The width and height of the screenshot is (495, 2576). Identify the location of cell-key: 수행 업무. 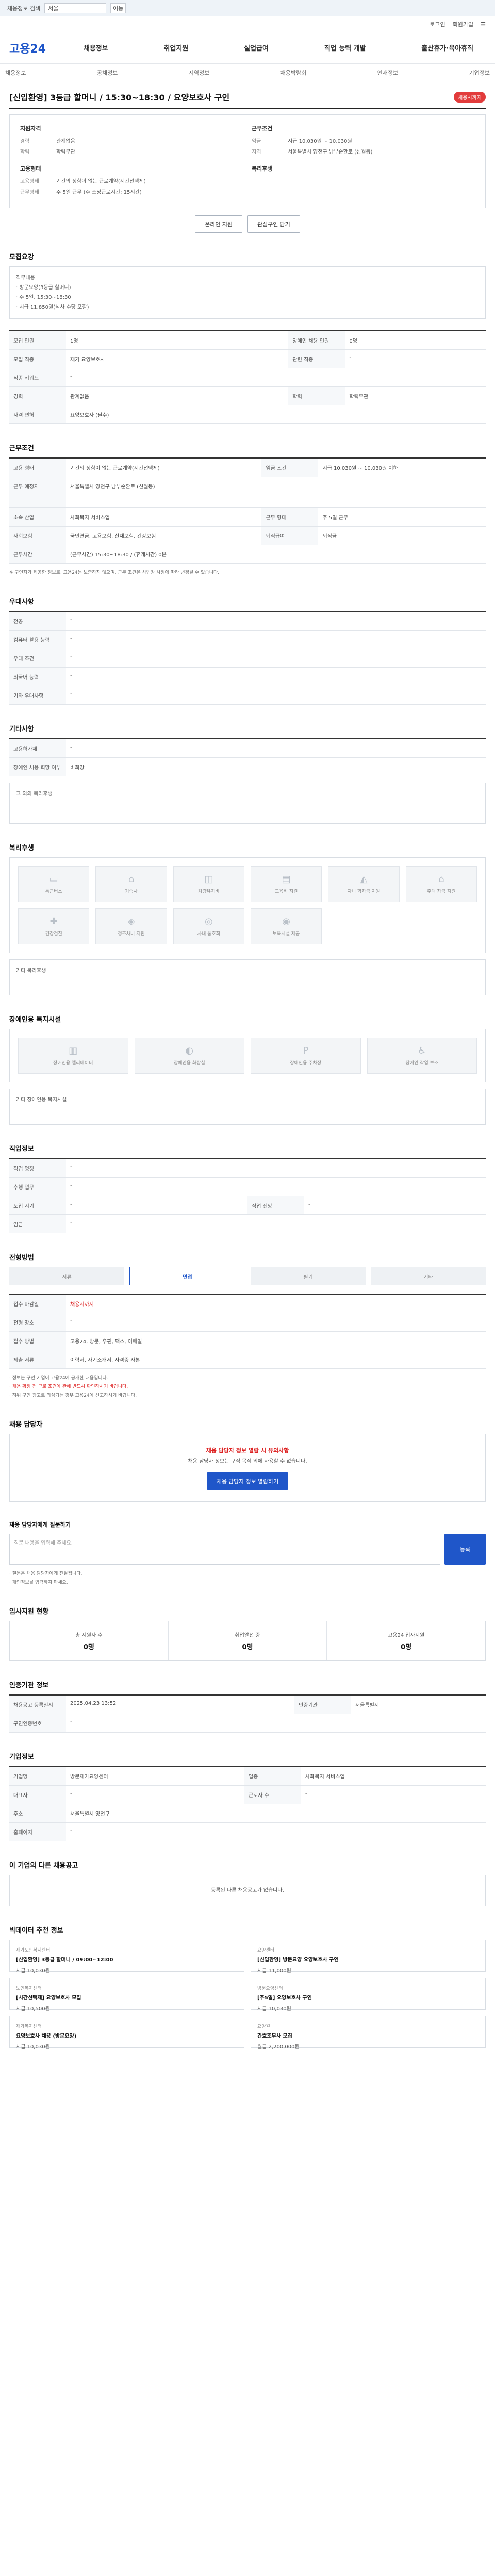
(37, 1187).